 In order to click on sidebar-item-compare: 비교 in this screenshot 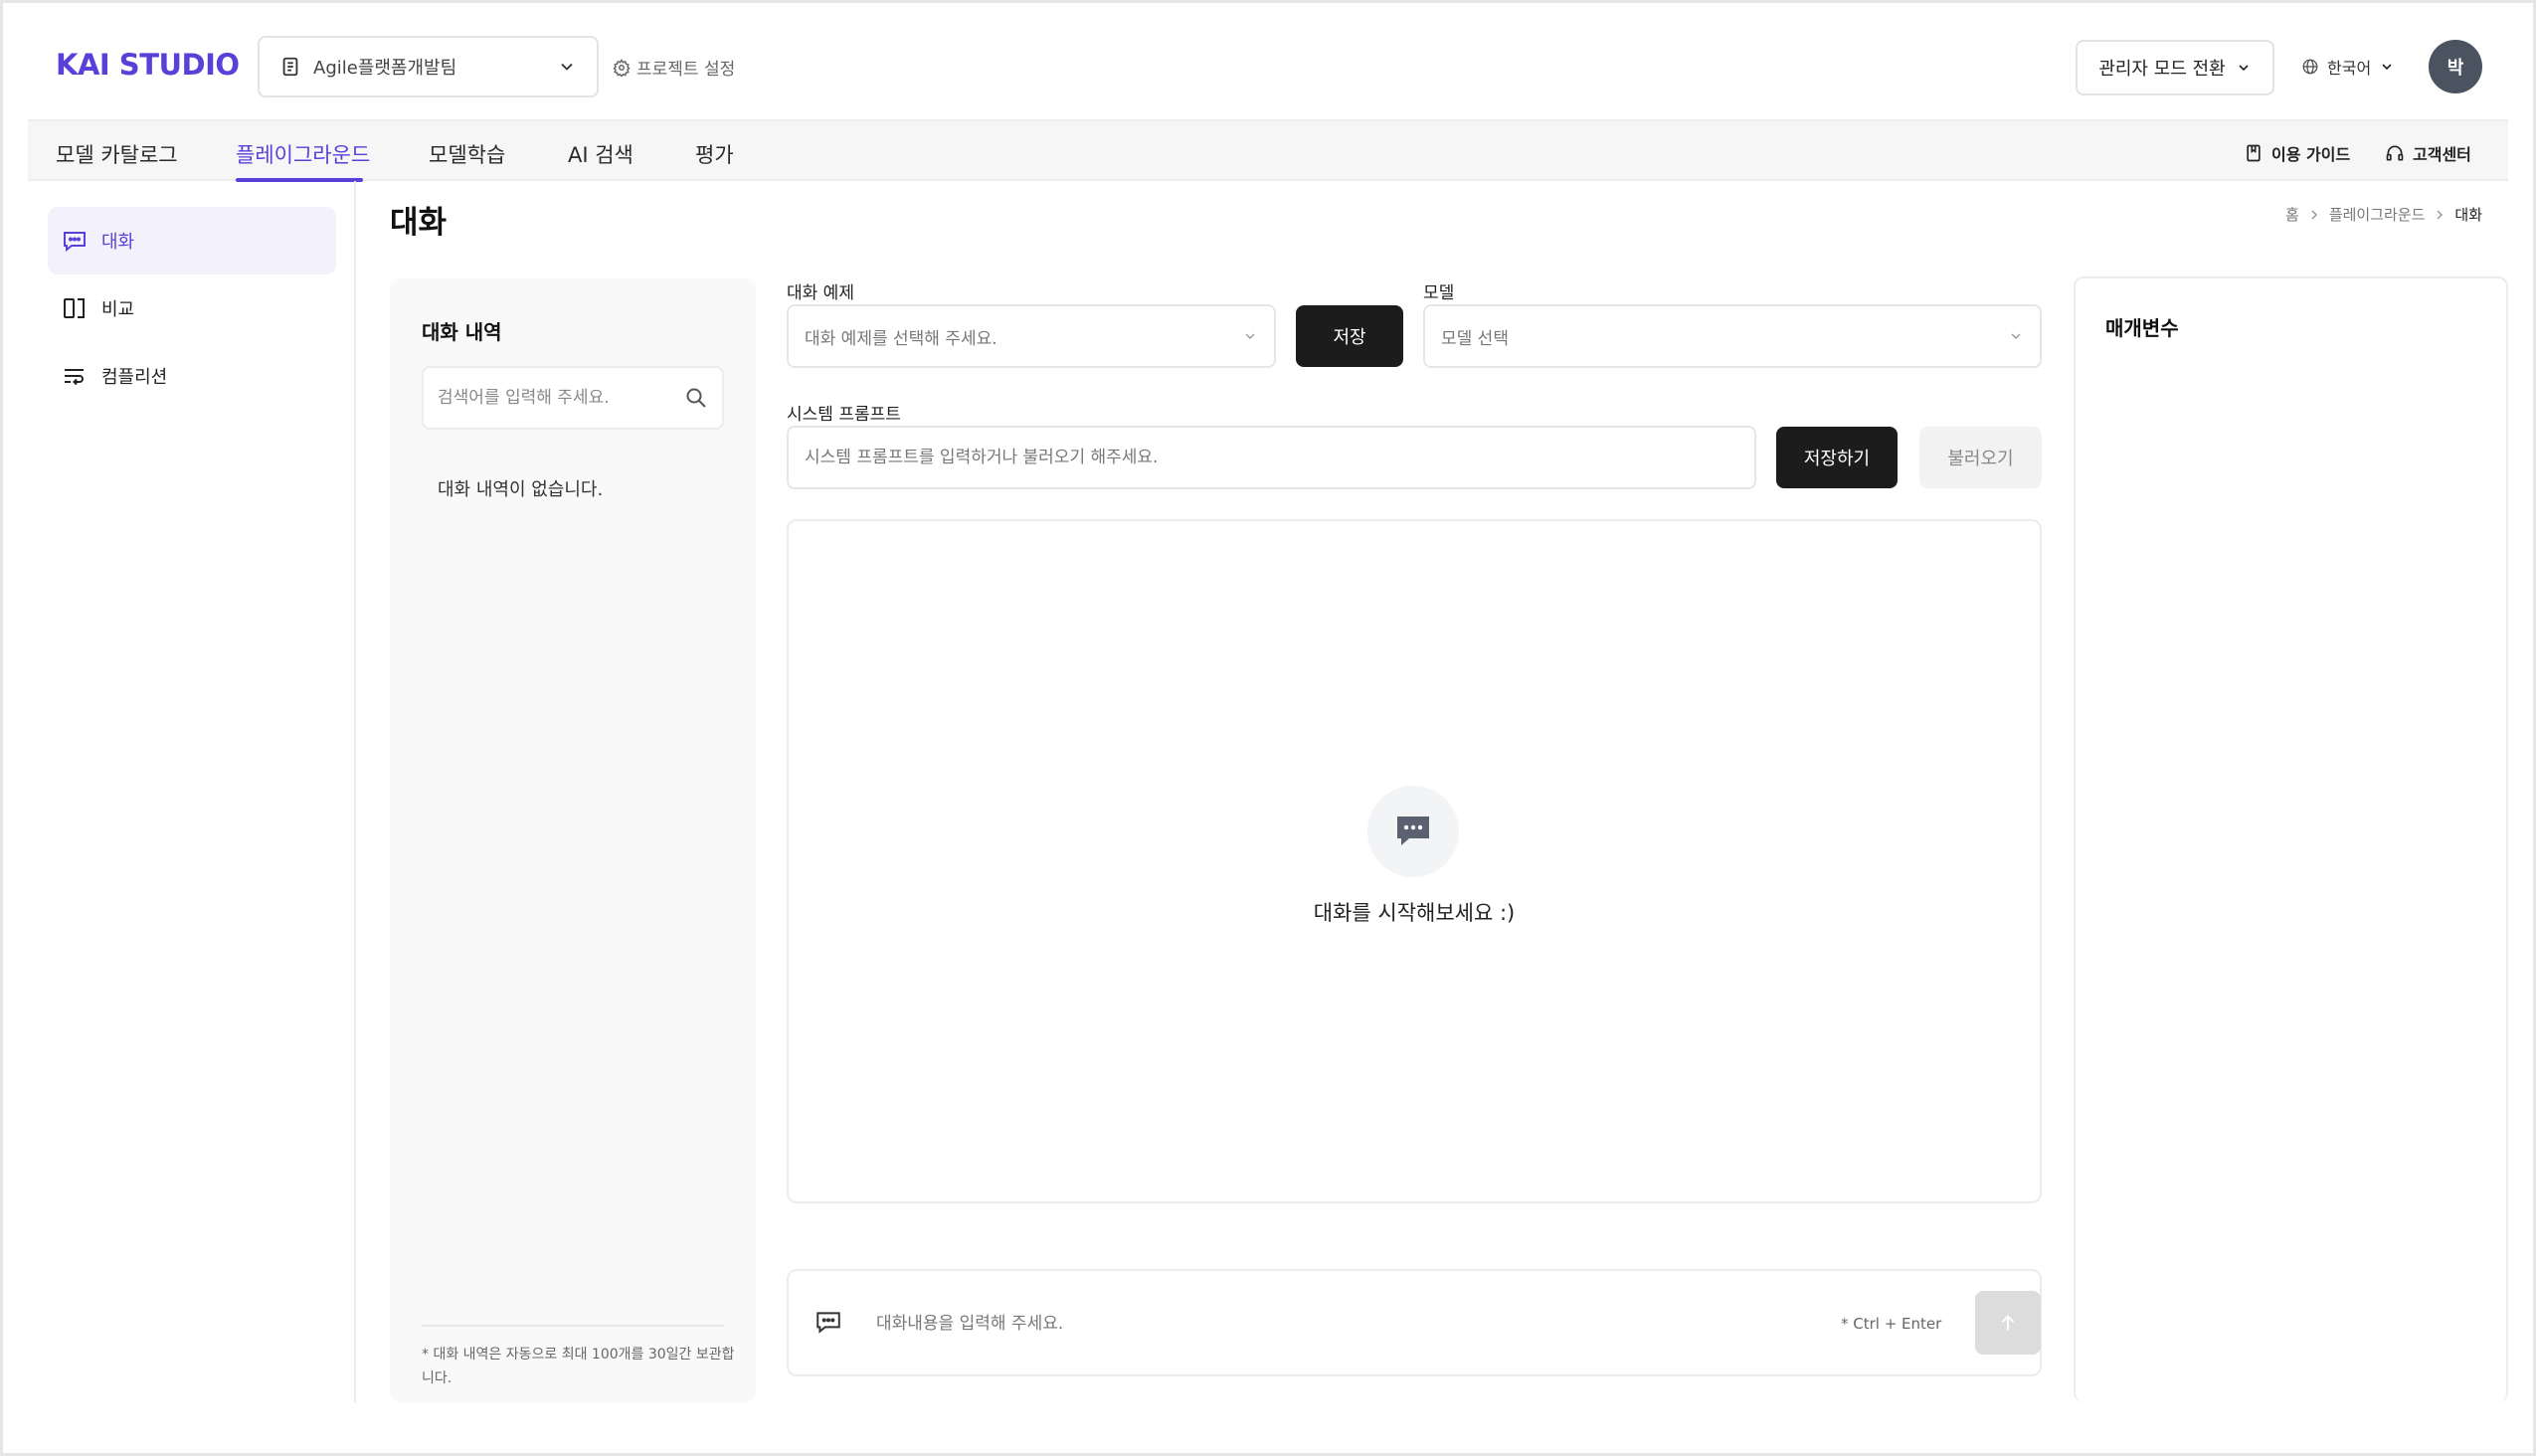, I will do `click(192, 308)`.